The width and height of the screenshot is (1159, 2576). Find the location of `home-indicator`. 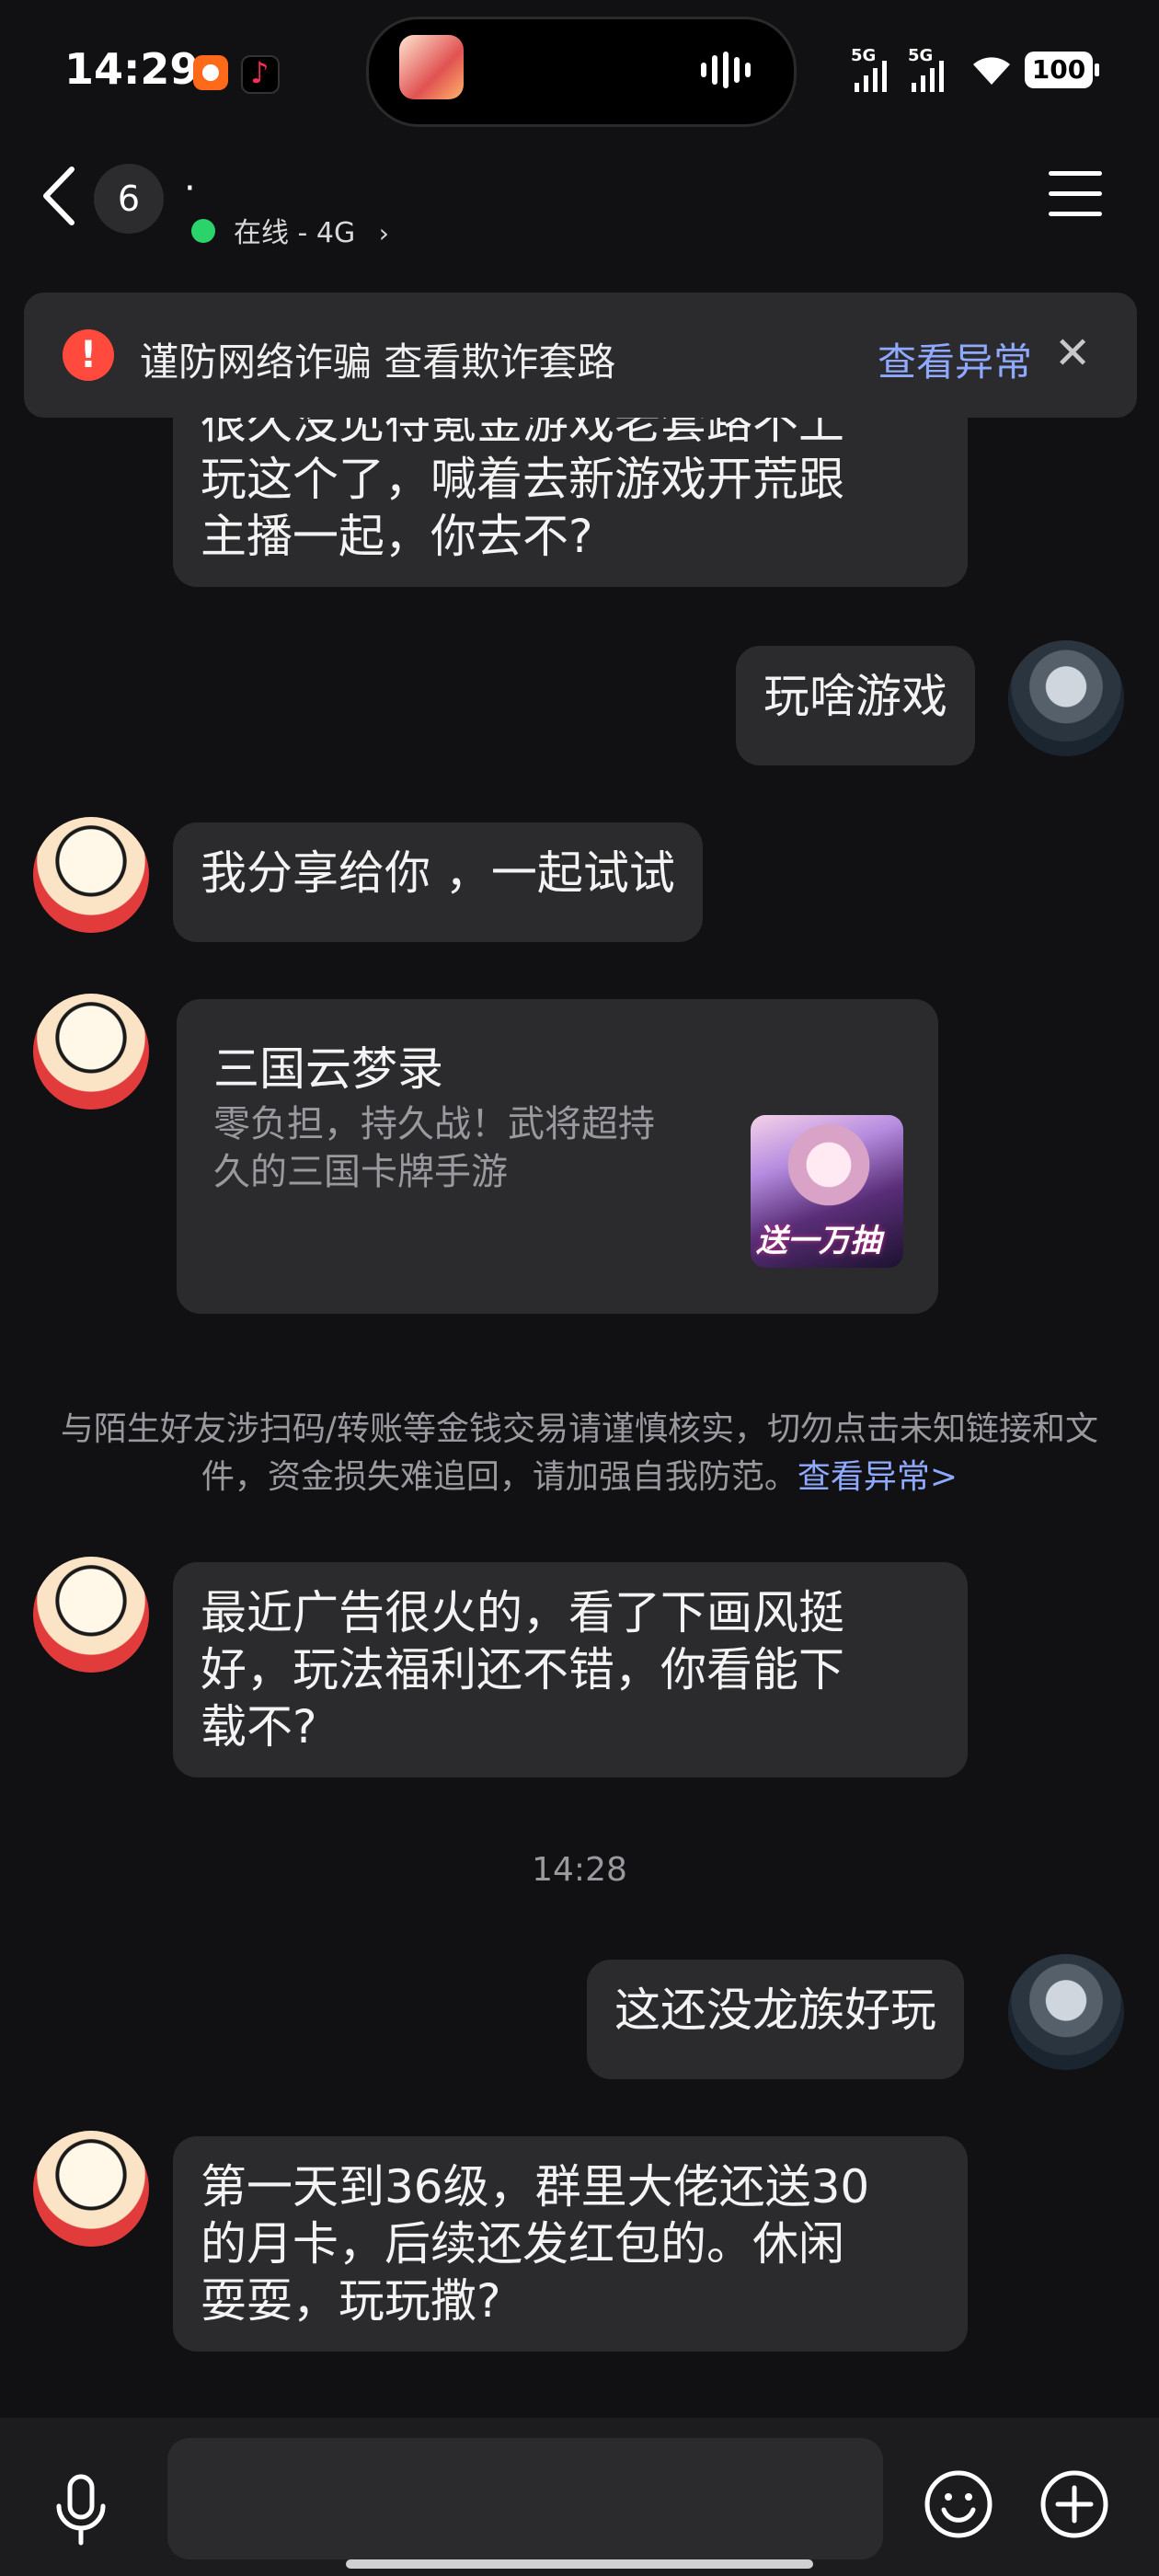

home-indicator is located at coordinates (579, 2564).